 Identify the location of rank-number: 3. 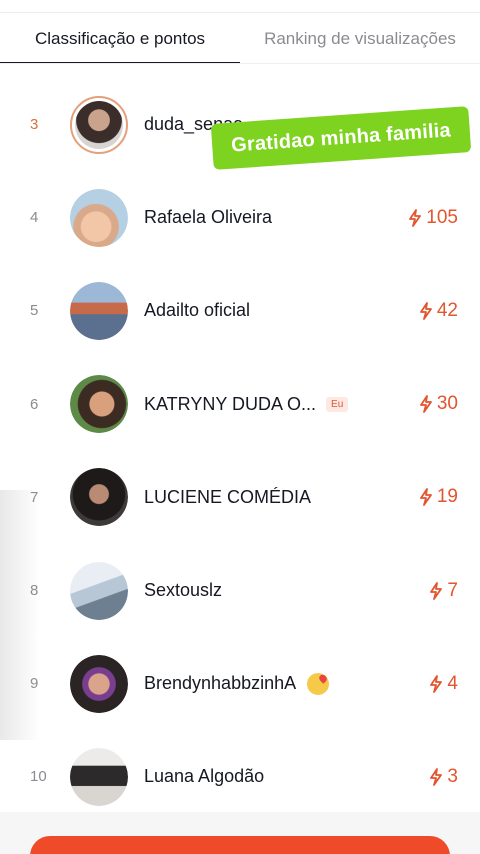
(34, 125).